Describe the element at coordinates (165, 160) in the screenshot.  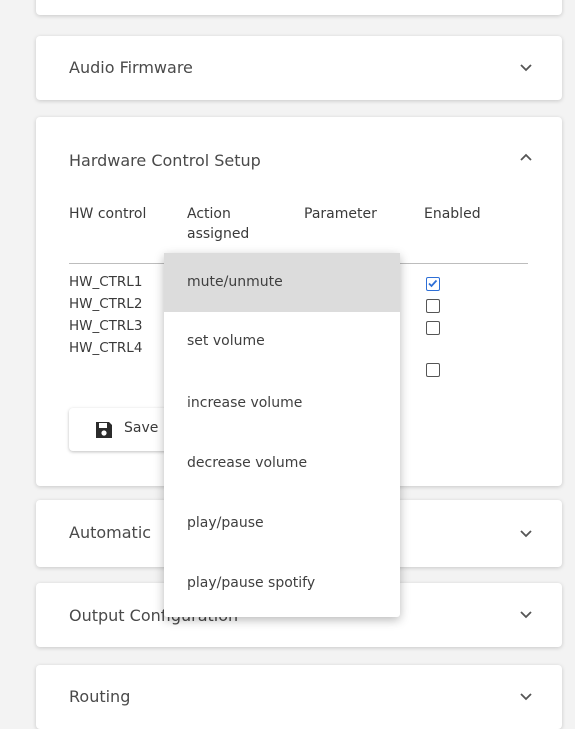
I see `panel-title: Hardware Control Setup` at that location.